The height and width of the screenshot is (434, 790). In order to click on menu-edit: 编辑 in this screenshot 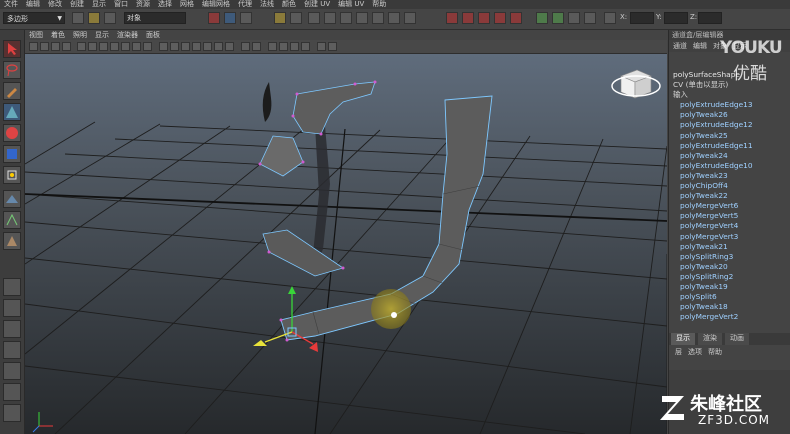, I will do `click(33, 4)`.